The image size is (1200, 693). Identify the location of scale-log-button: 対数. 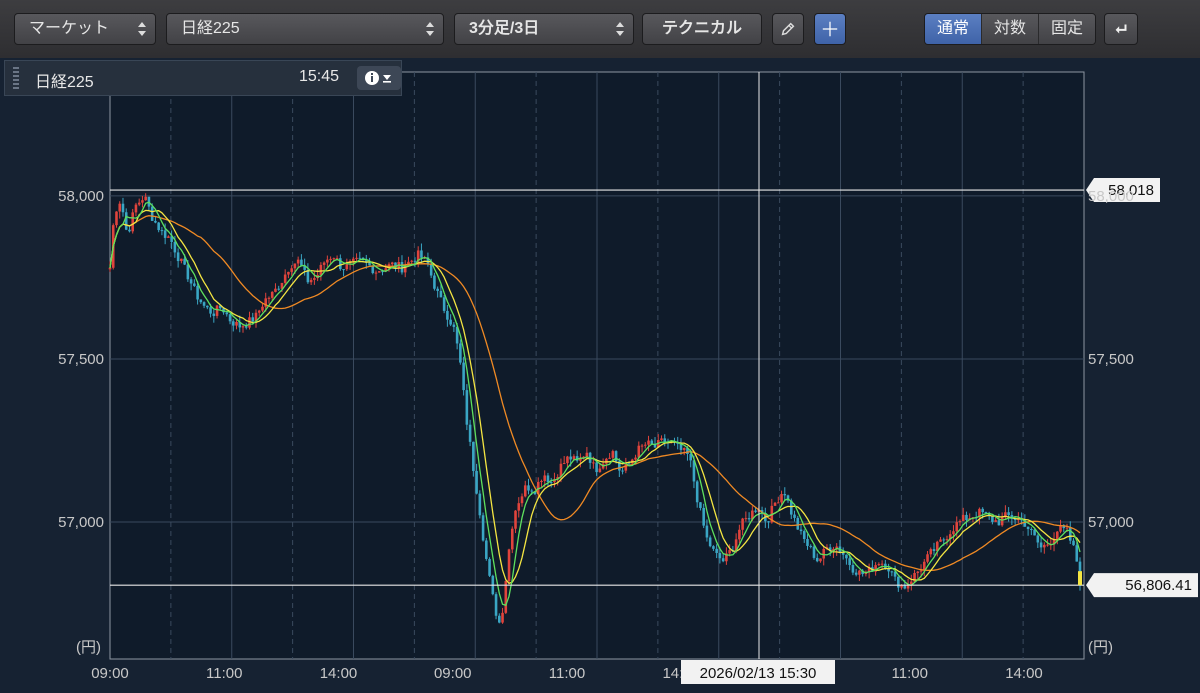
(1010, 29).